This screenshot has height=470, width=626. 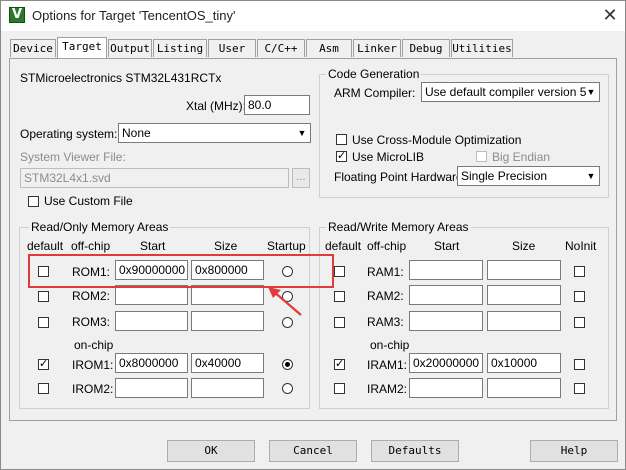 What do you see at coordinates (287, 388) in the screenshot?
I see `irom2-startup-radio` at bounding box center [287, 388].